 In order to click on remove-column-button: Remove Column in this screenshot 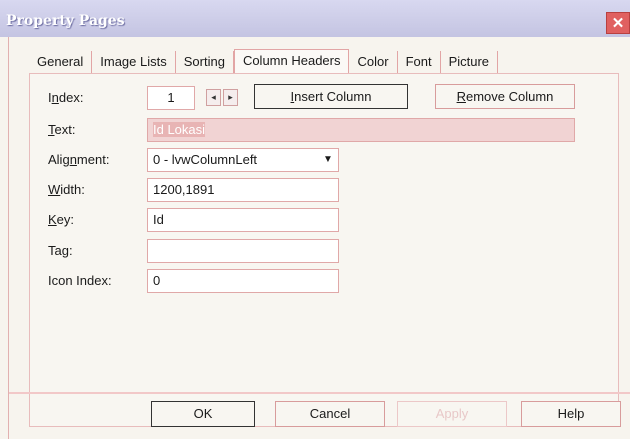, I will do `click(505, 96)`.